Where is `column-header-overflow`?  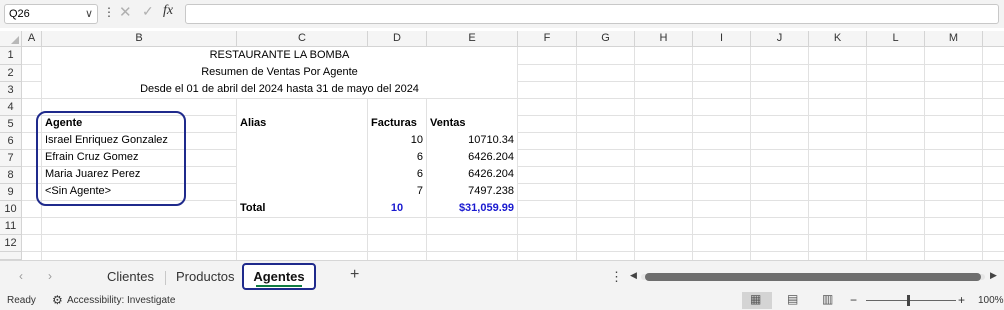 column-header-overflow is located at coordinates (993, 39).